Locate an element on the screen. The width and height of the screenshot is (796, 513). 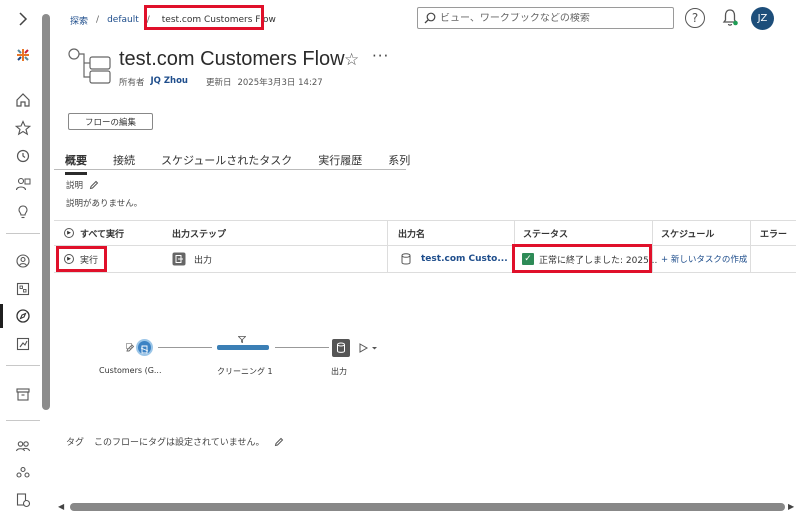
schedules-icon is located at coordinates (23, 500).